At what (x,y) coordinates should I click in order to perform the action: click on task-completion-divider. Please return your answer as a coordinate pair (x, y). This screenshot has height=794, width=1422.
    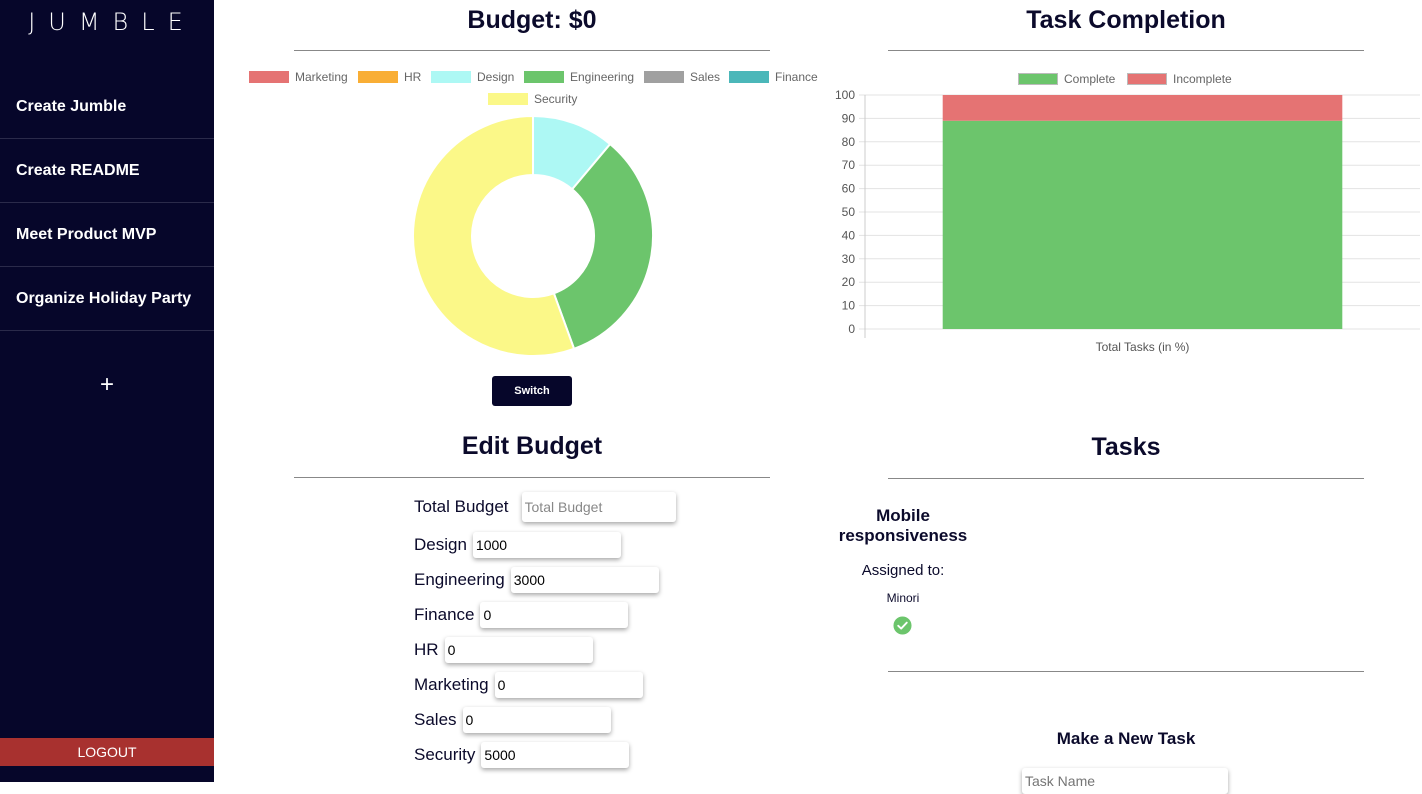
    Looking at the image, I should click on (1126, 50).